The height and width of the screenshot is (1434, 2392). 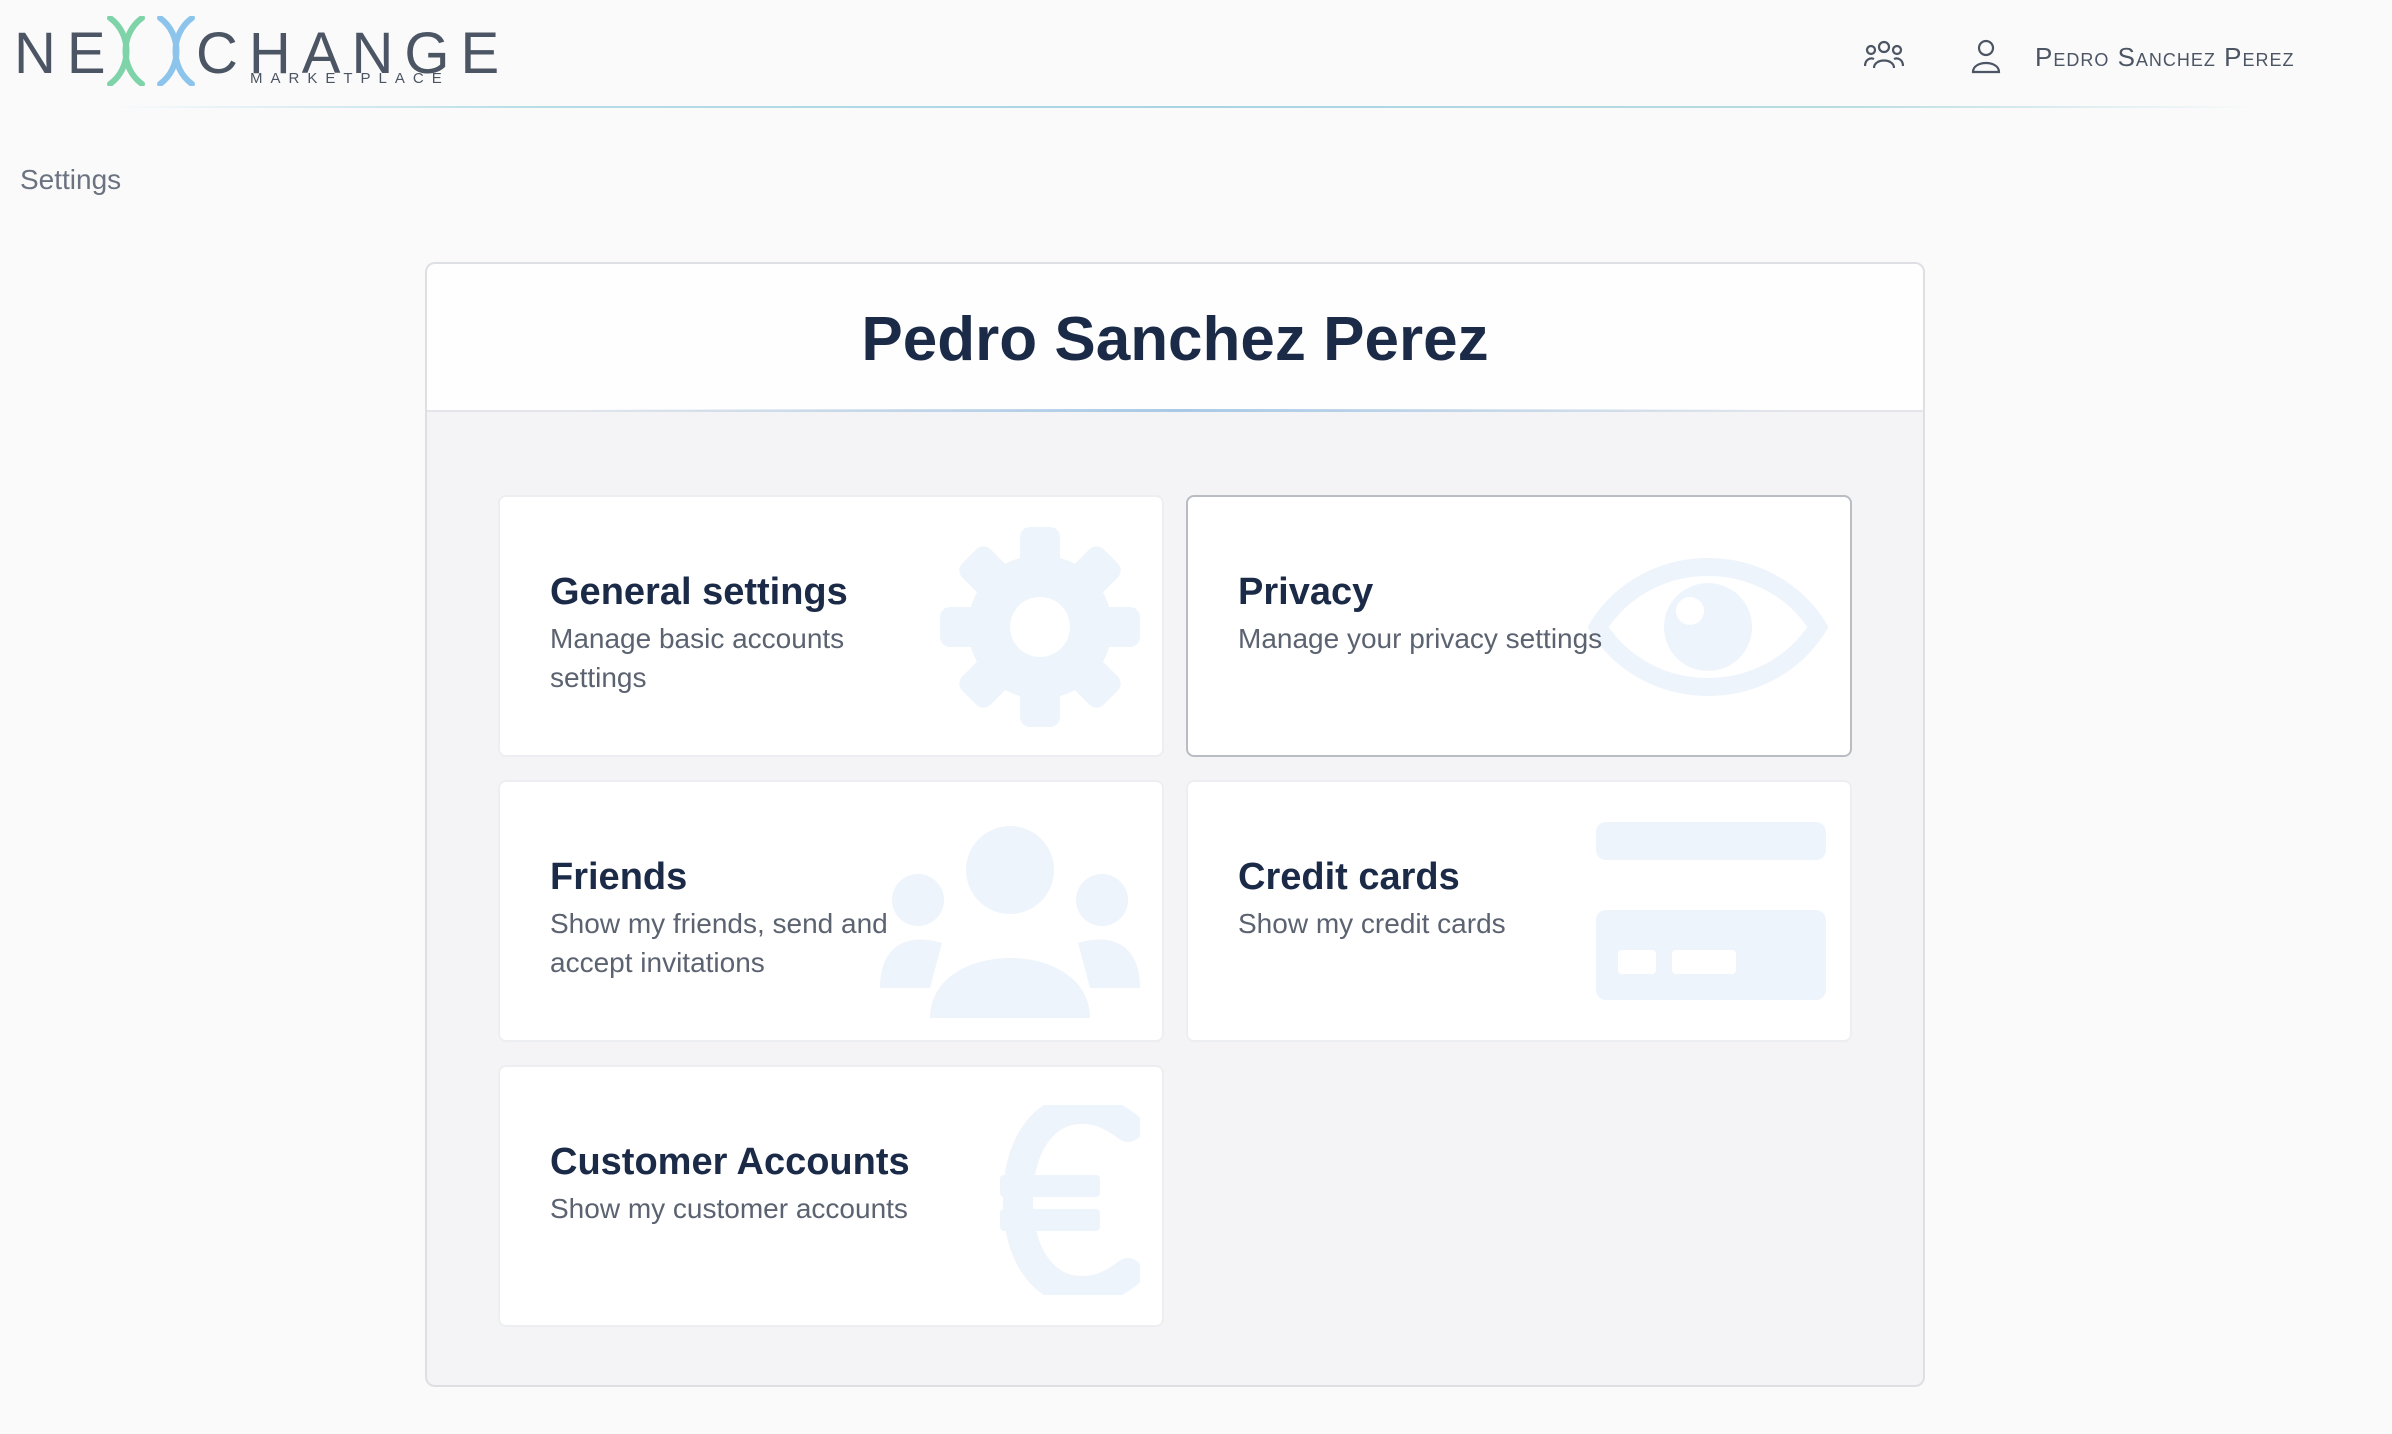 What do you see at coordinates (1986, 56) in the screenshot?
I see `user-icon` at bounding box center [1986, 56].